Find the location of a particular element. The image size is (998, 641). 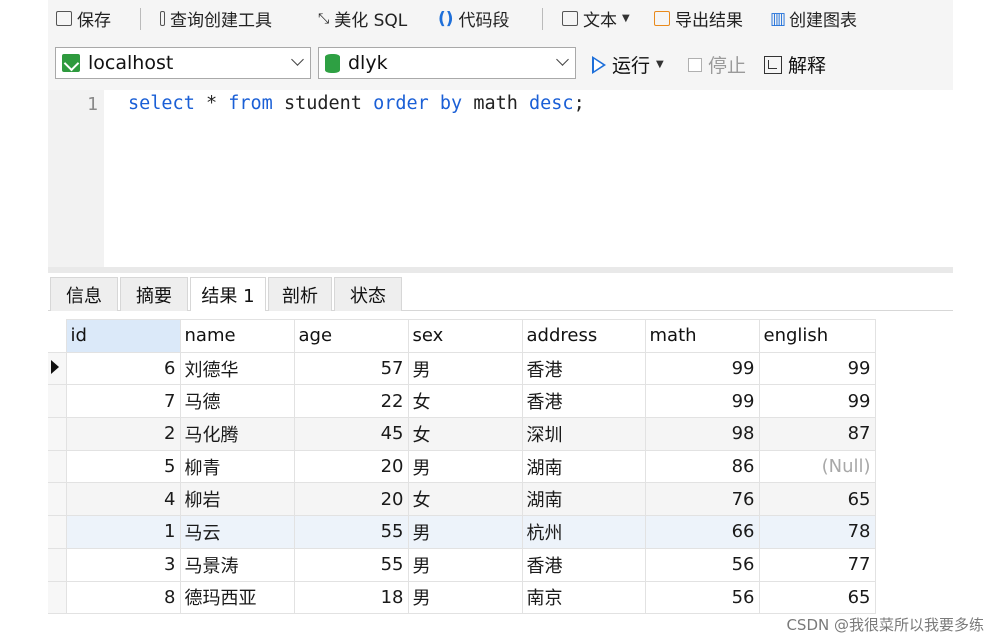

cell-id: 2 is located at coordinates (123, 434).